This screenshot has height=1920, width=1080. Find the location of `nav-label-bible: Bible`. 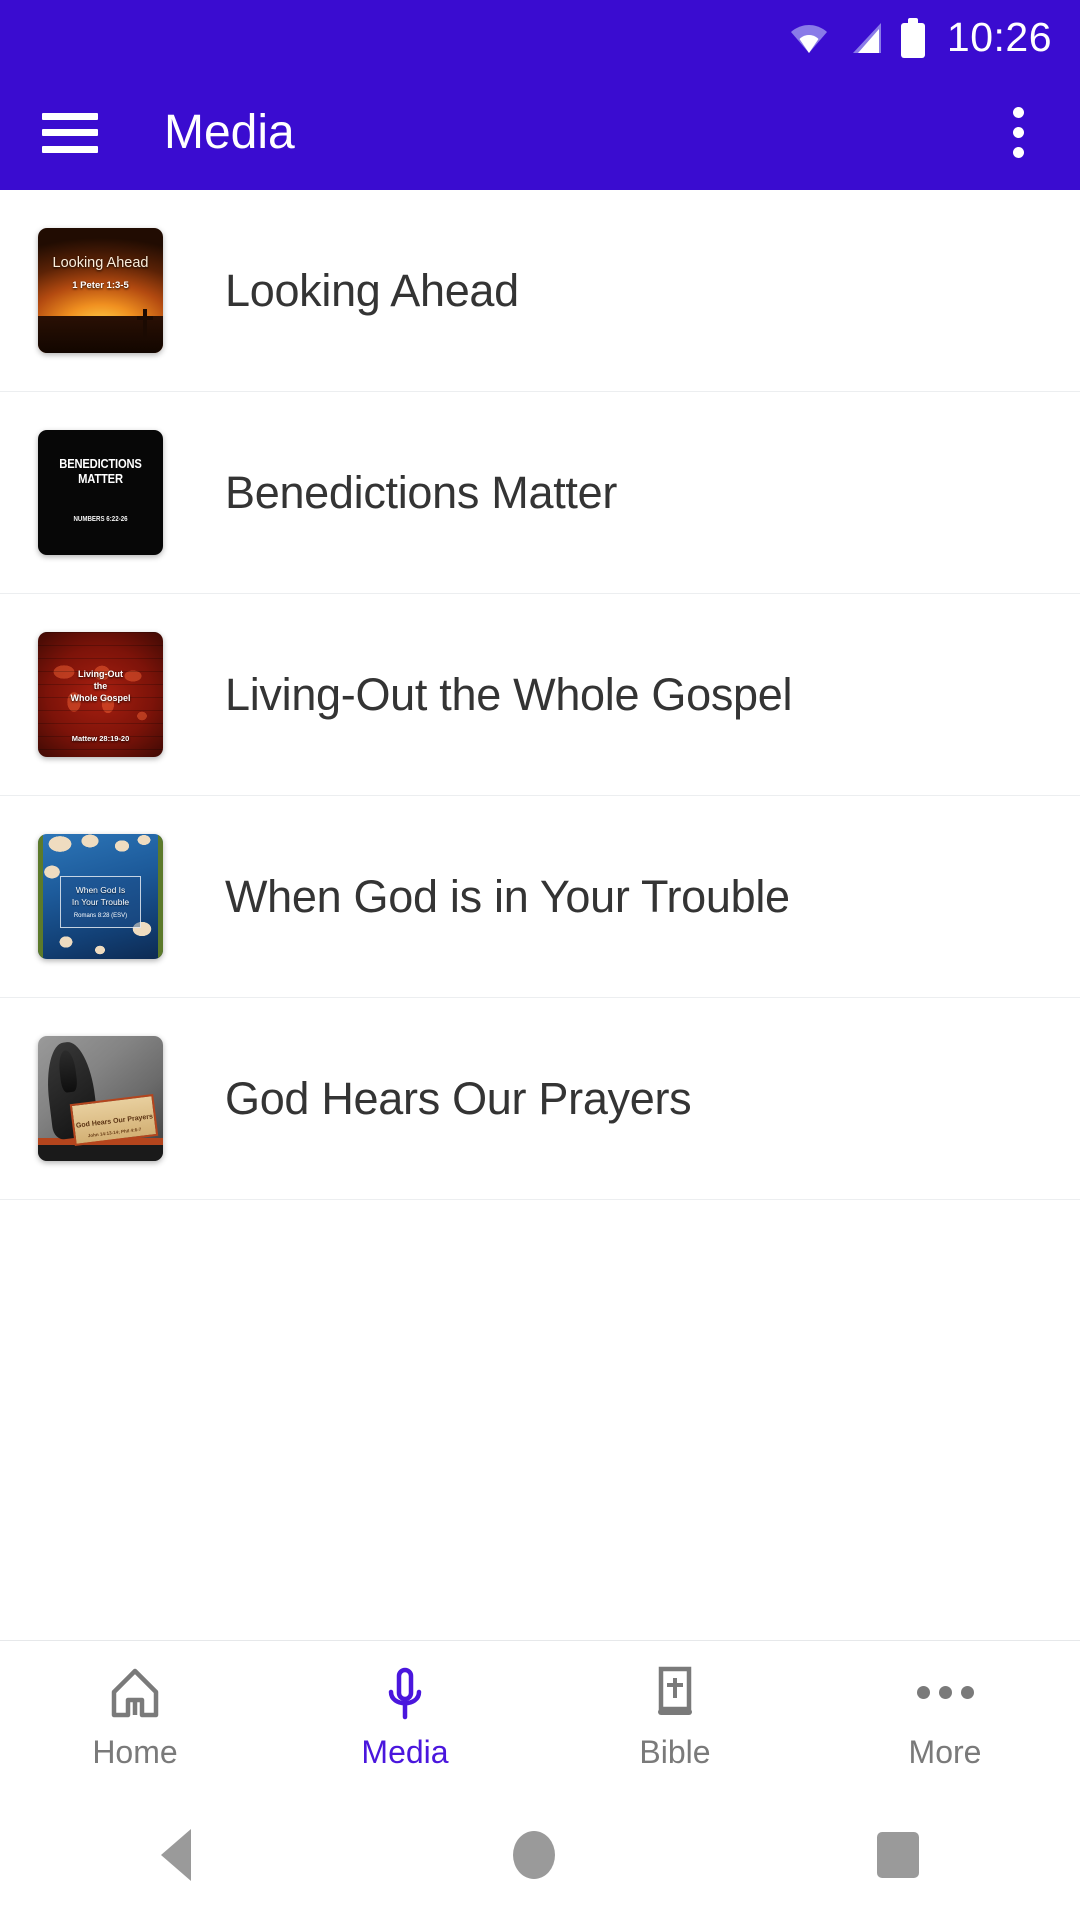

nav-label-bible: Bible is located at coordinates (675, 1751).